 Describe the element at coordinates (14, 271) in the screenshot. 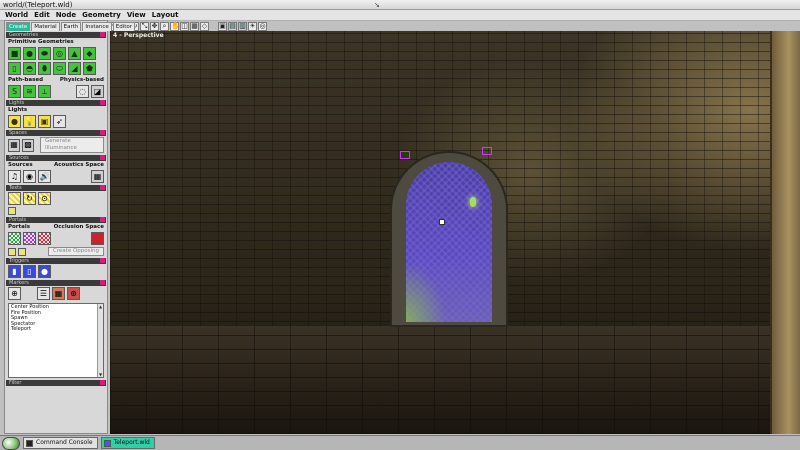

I see `trigger-box-icon: ▮` at that location.